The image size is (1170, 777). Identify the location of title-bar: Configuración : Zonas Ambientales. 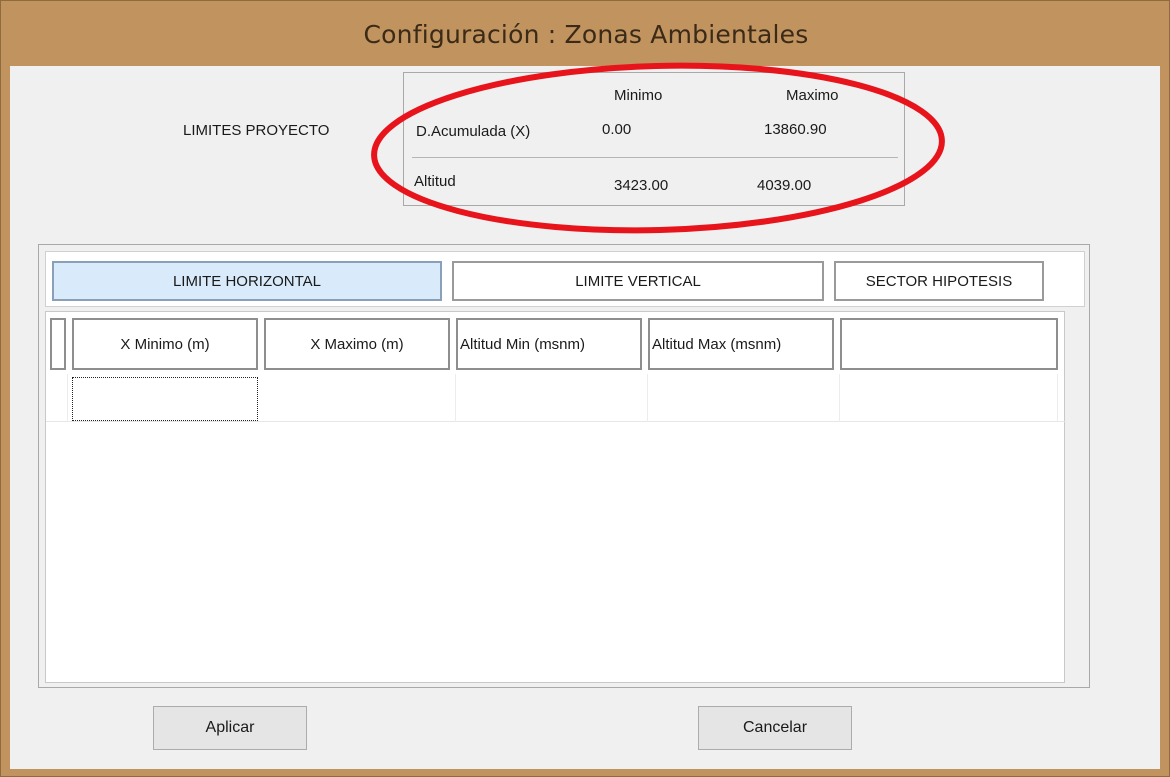
(585, 34).